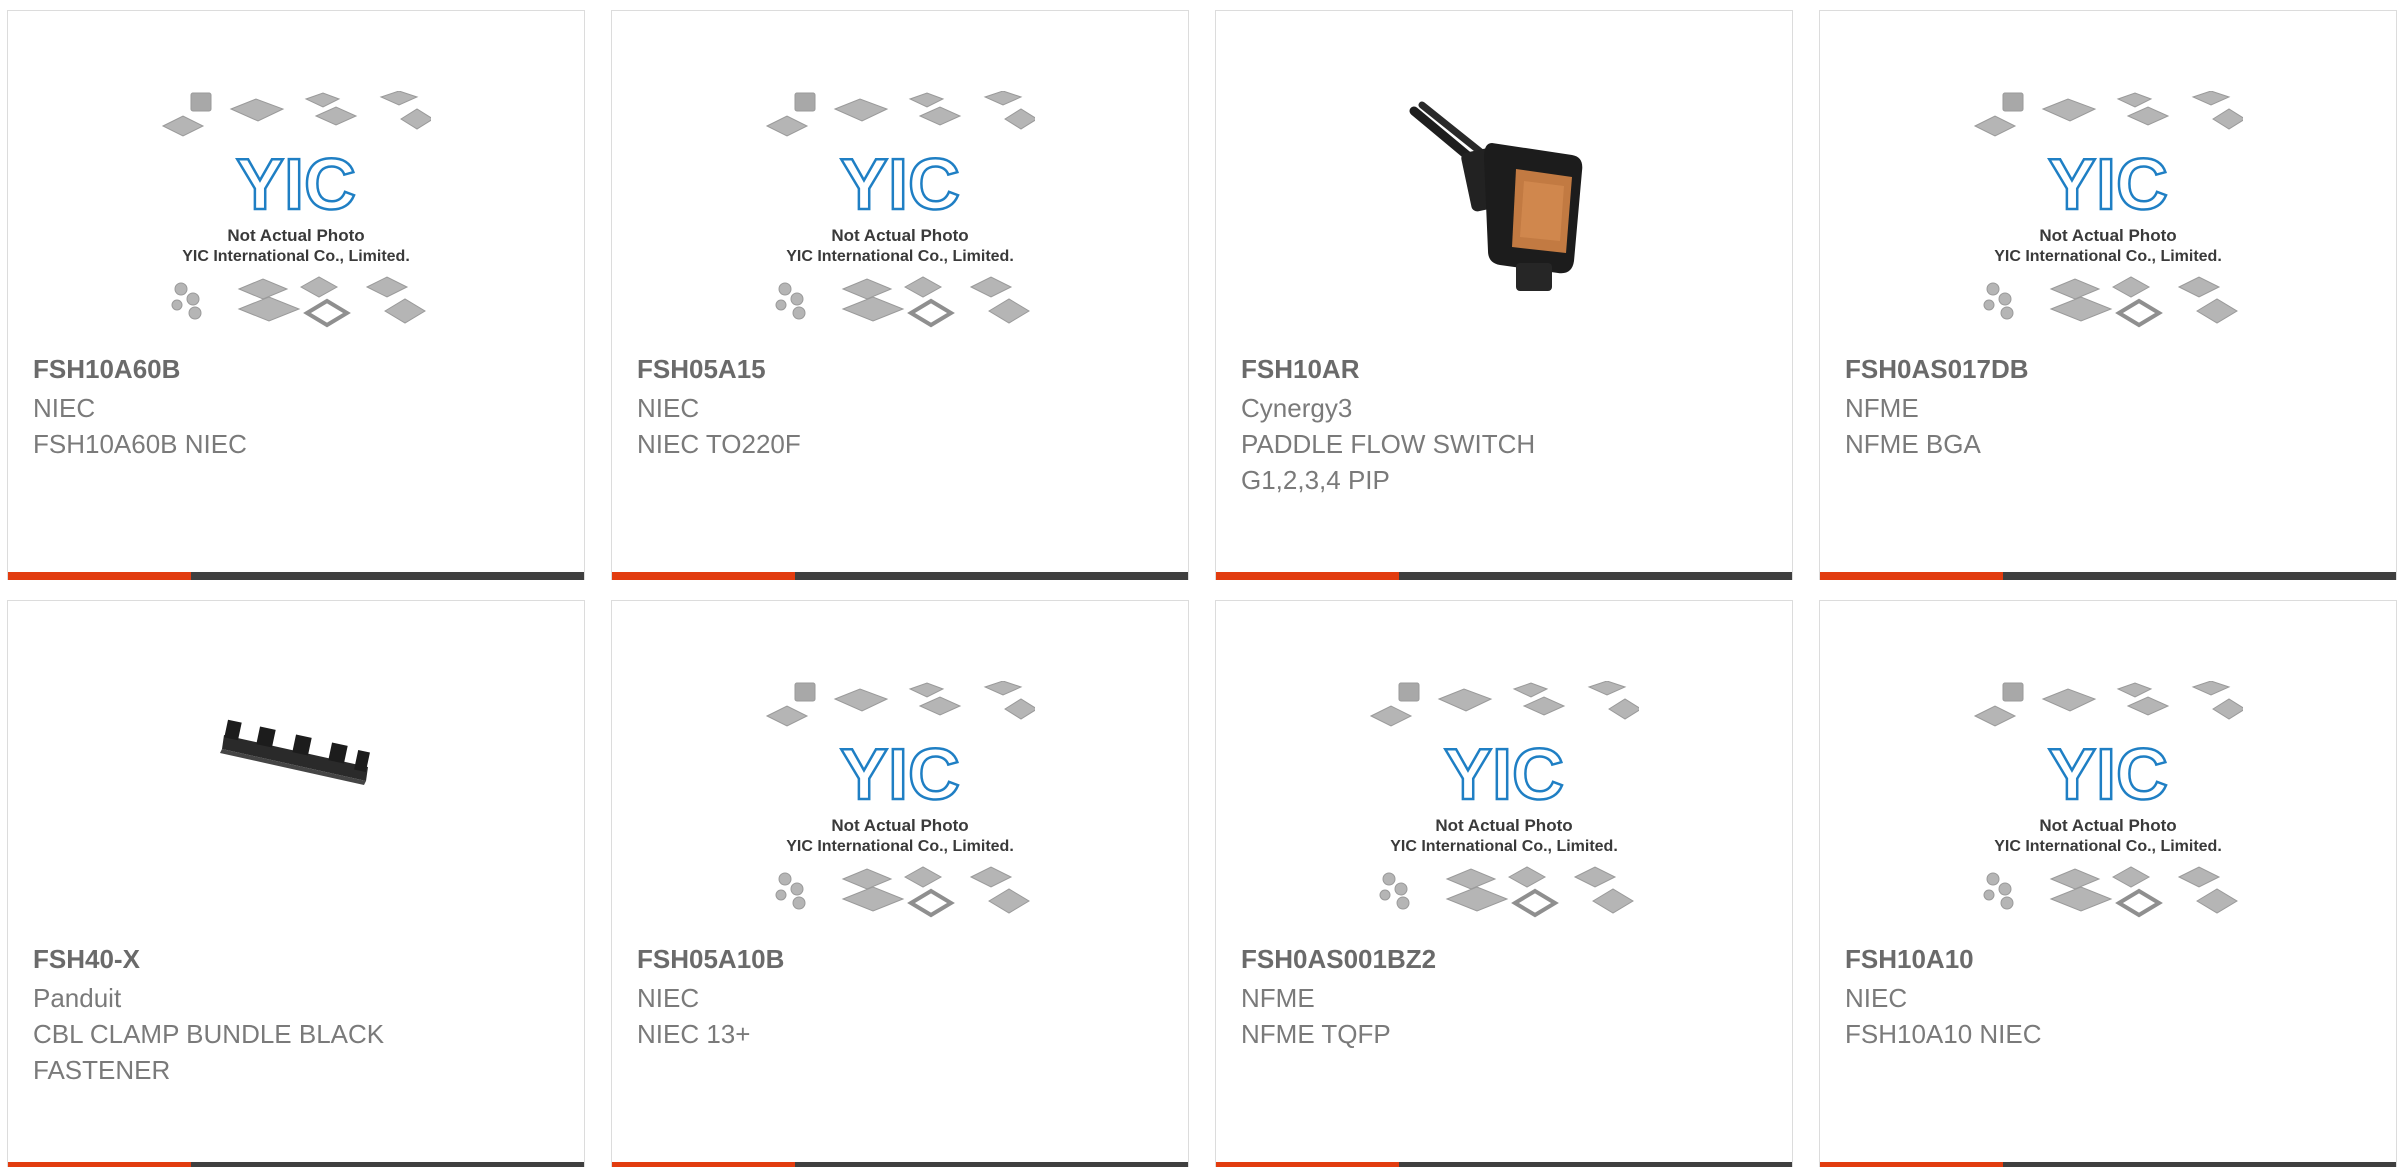  What do you see at coordinates (1504, 959) in the screenshot?
I see `part-number-link: FSH0AS001BZ2` at bounding box center [1504, 959].